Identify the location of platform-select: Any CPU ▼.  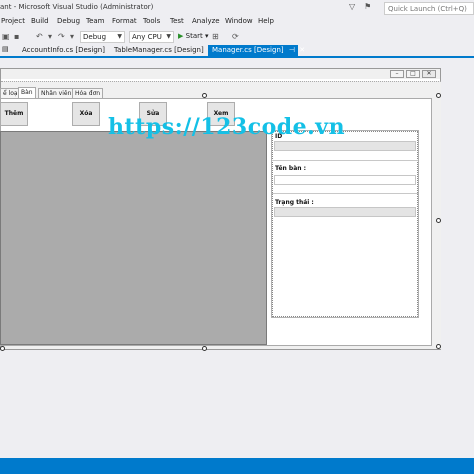
(151, 37).